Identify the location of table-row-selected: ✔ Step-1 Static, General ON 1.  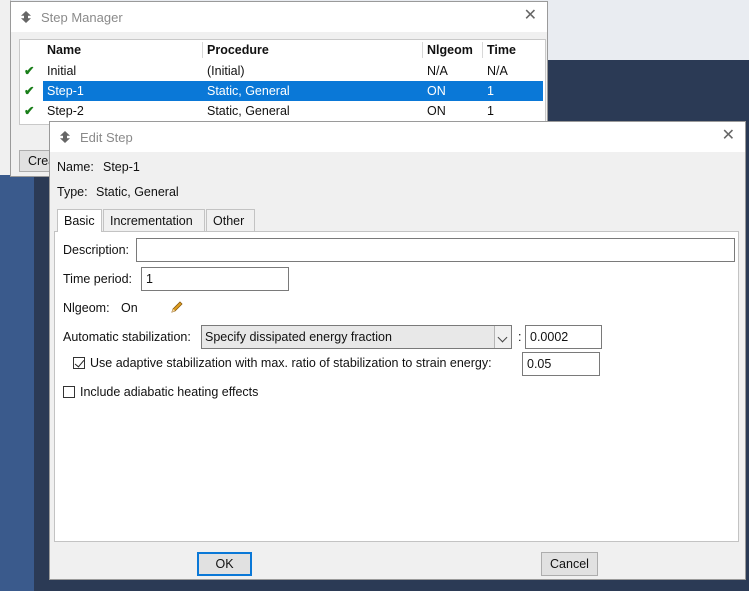
(282, 91).